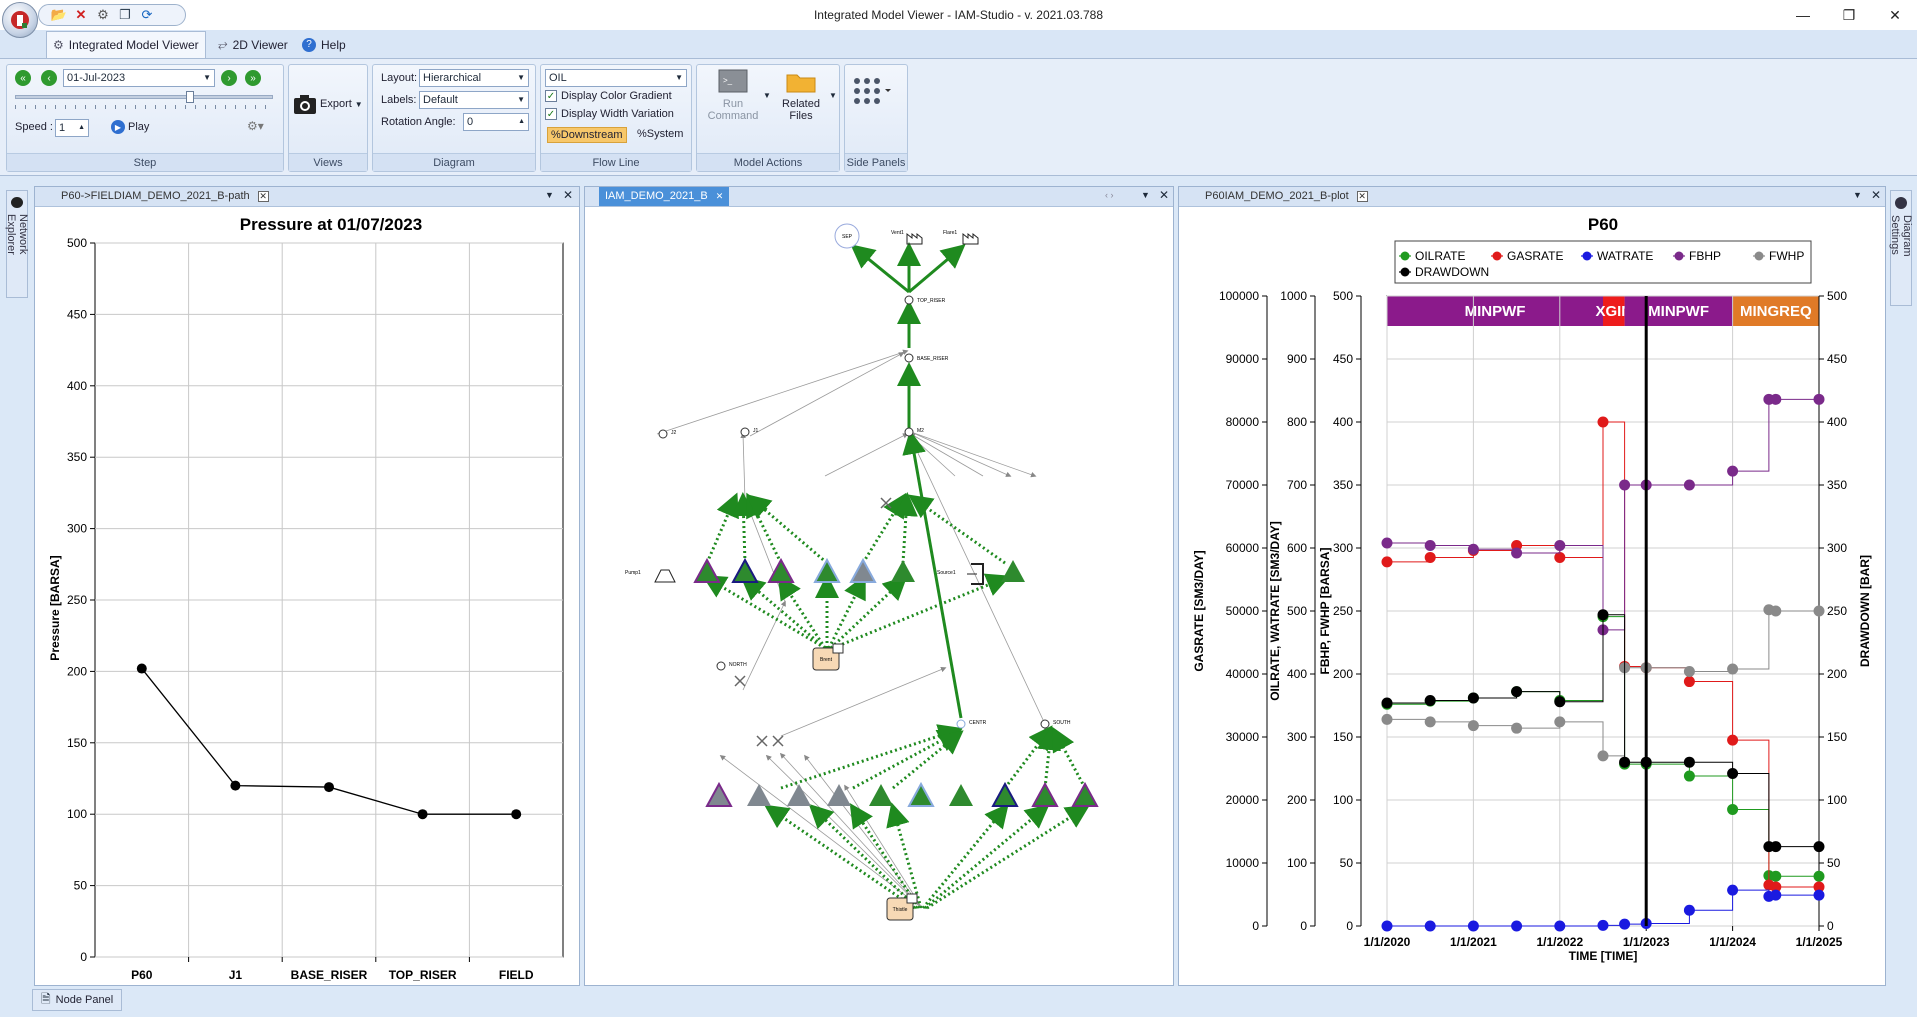 This screenshot has height=1017, width=1917. What do you see at coordinates (1603, 956) in the screenshot?
I see `x-axis-label: TIME [TIME]` at bounding box center [1603, 956].